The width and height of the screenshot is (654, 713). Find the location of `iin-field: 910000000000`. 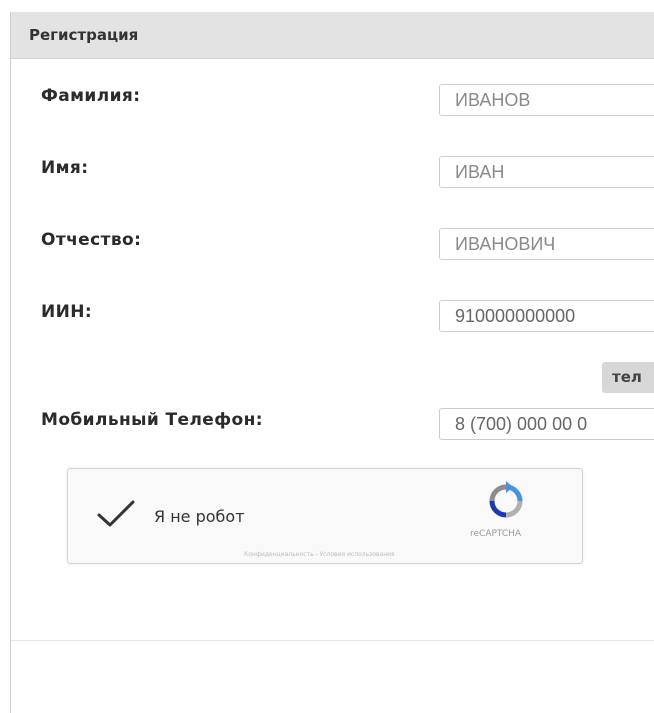

iin-field: 910000000000 is located at coordinates (546, 316).